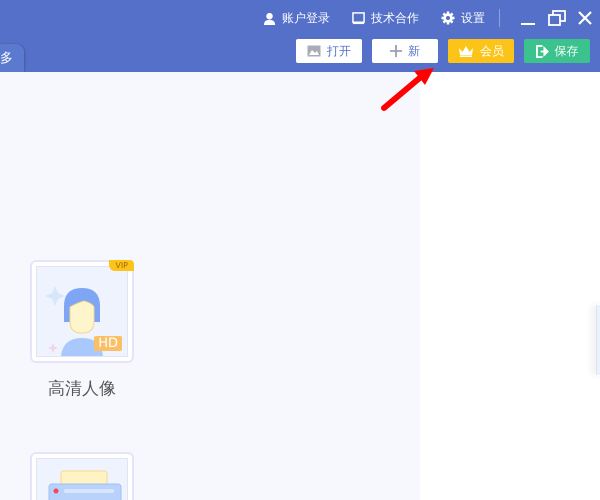 The width and height of the screenshot is (600, 500). I want to click on hd-tag: HD, so click(108, 343).